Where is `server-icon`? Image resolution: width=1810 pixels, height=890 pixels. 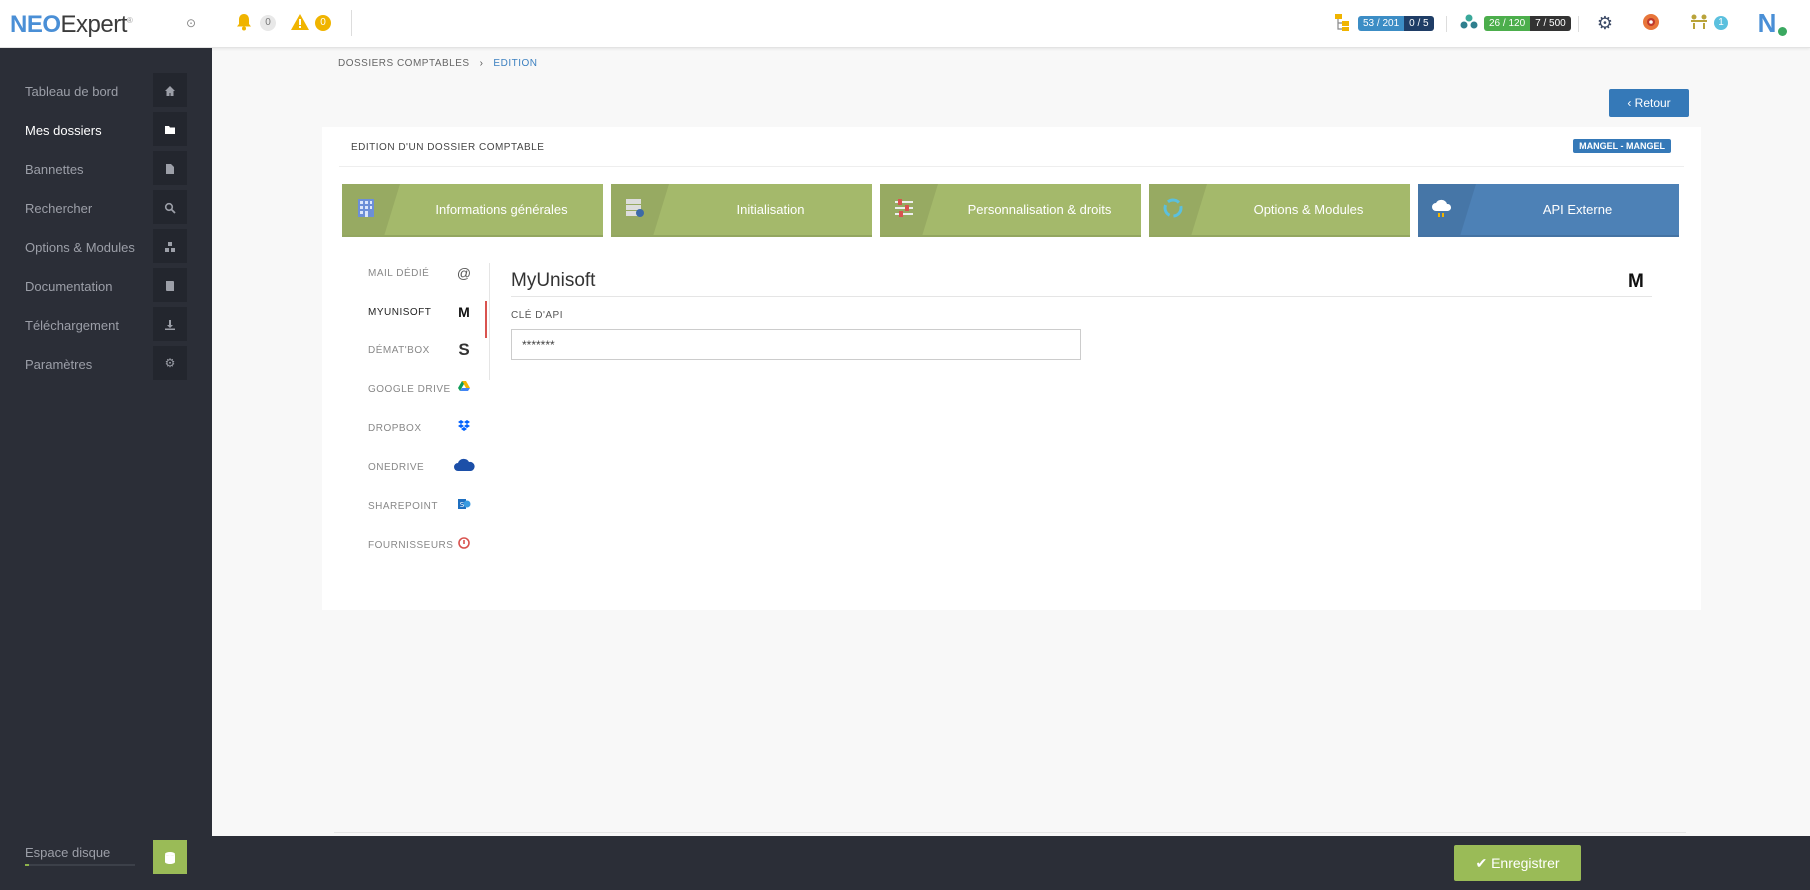 server-icon is located at coordinates (635, 209).